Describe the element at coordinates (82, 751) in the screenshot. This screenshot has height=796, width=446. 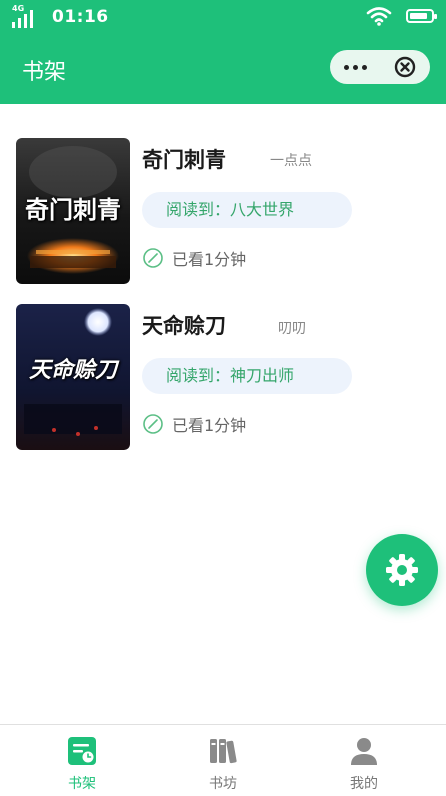
I see `bookshelf-icon` at that location.